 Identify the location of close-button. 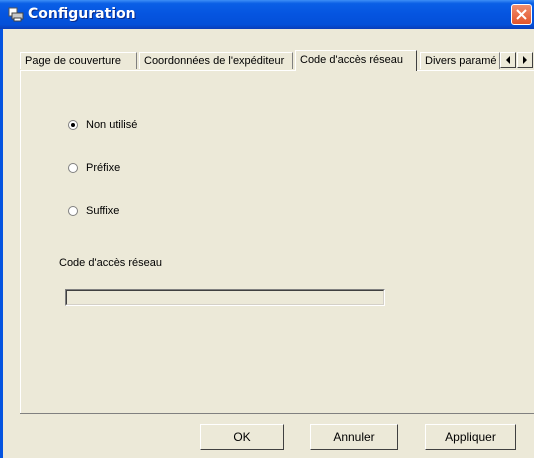
(521, 14).